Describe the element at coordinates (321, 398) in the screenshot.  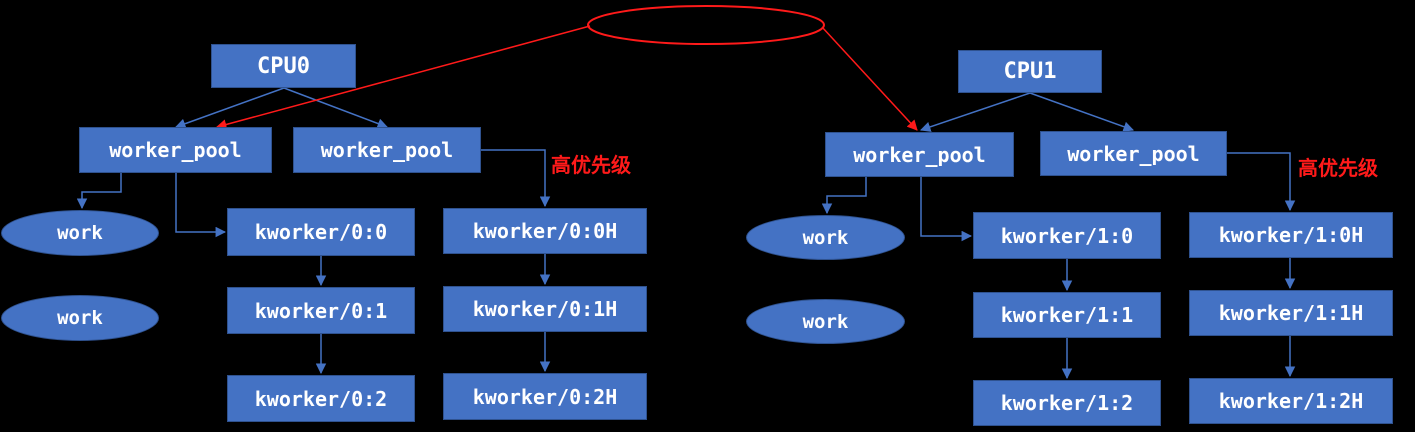
I see `cpu0-kworker: kworker/0:2` at that location.